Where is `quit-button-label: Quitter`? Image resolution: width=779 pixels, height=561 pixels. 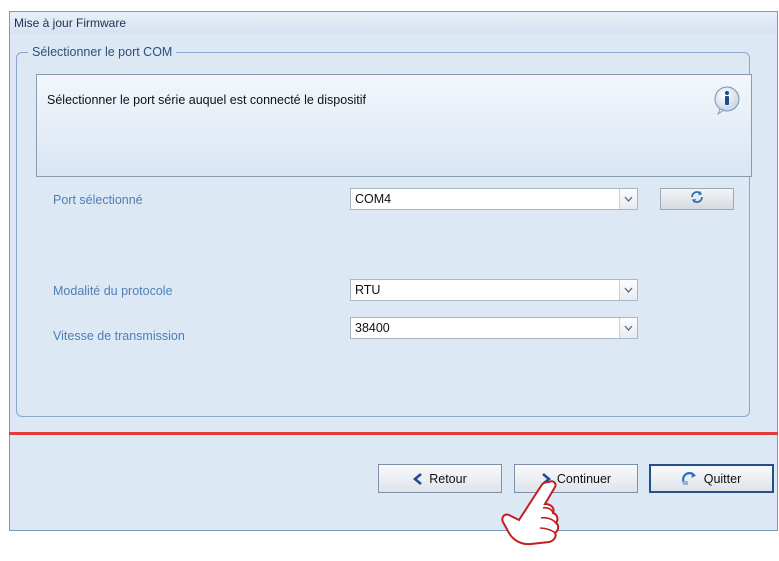
quit-button-label: Quitter is located at coordinates (722, 478).